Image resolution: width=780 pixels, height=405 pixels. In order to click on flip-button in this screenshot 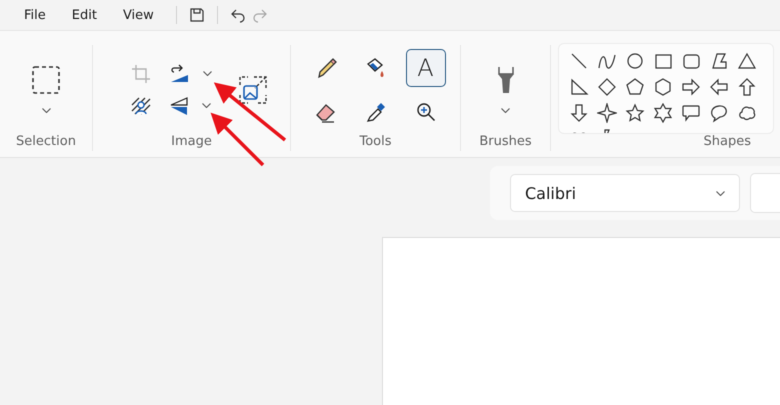, I will do `click(190, 106)`.